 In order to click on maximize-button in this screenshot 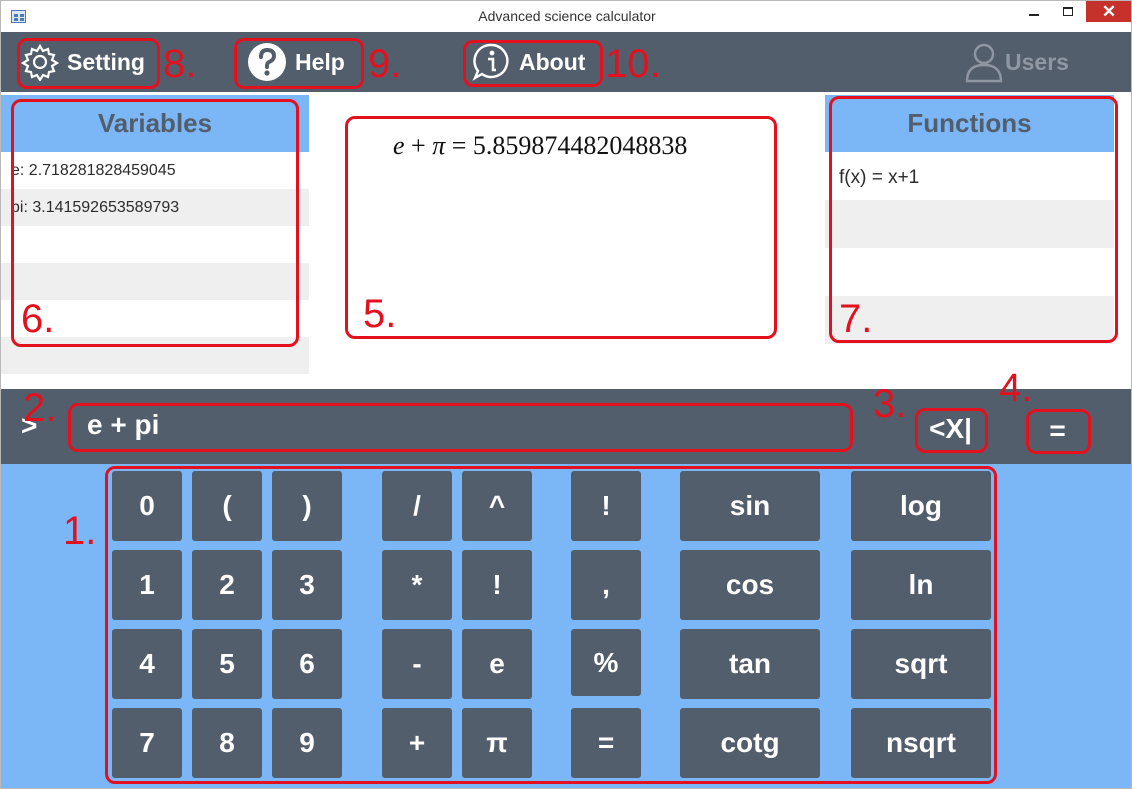, I will do `click(1068, 12)`.